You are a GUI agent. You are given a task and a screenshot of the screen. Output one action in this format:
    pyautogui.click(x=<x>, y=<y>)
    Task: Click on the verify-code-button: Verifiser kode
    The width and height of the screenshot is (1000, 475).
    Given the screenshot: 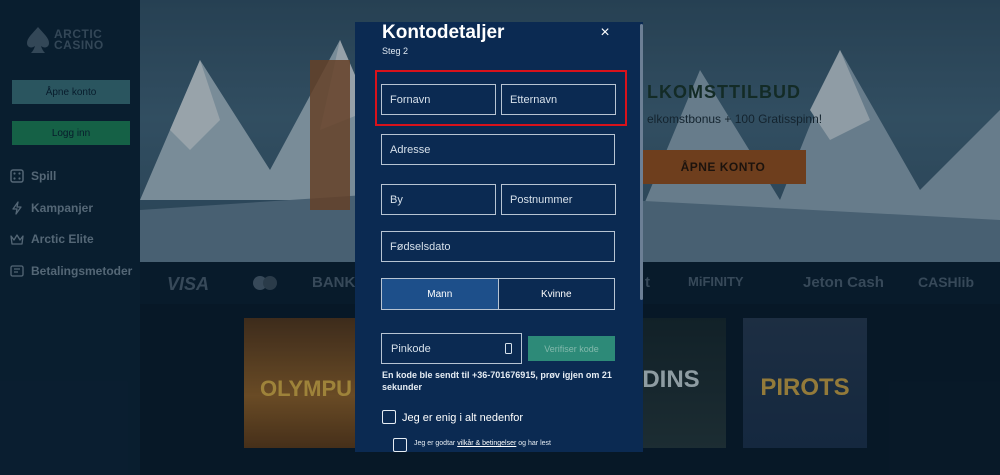 What is the action you would take?
    pyautogui.click(x=571, y=348)
    